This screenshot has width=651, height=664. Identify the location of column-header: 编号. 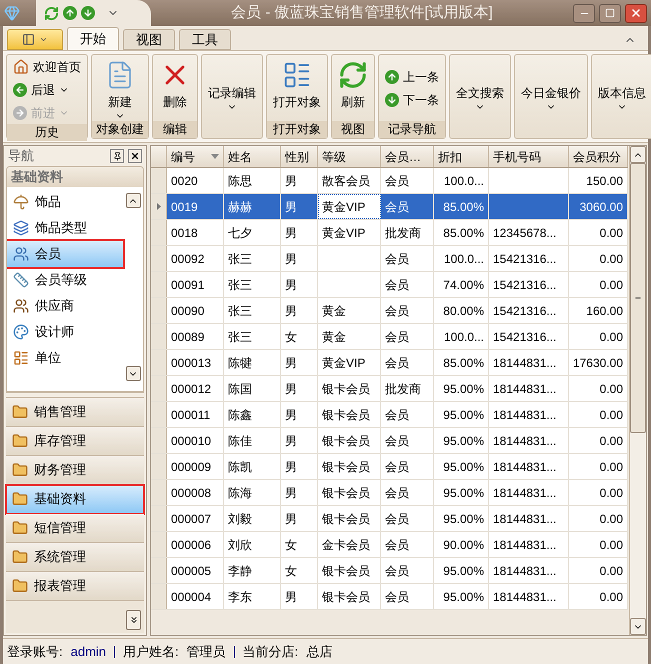
(195, 156).